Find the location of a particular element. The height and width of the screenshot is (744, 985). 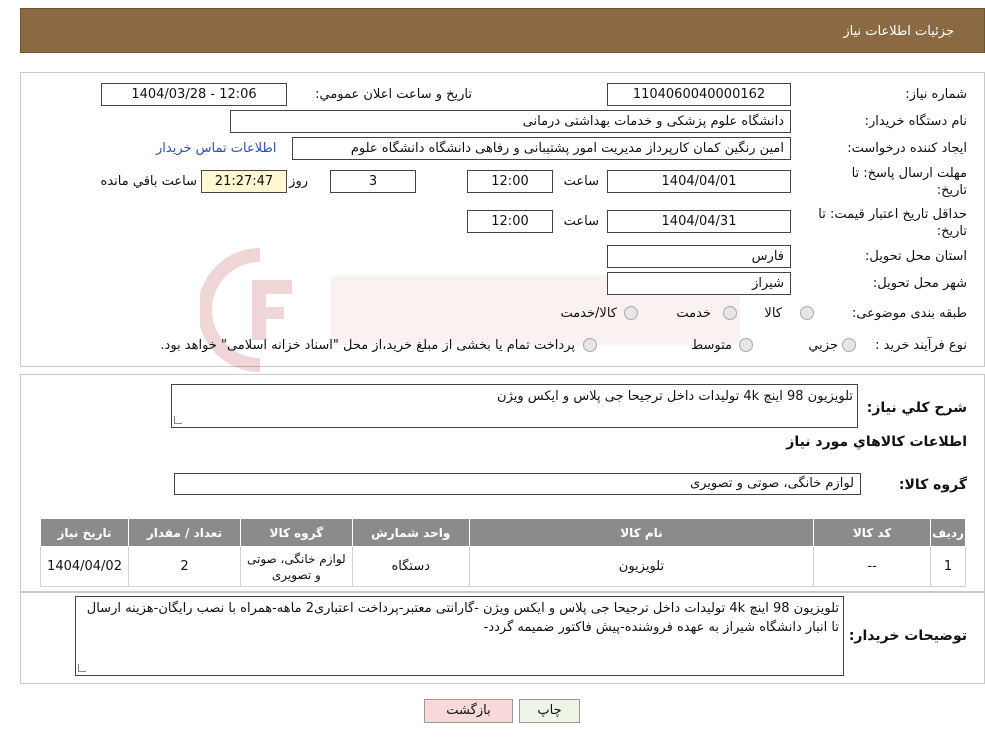

deadline-time-label: ساعت is located at coordinates (581, 181).